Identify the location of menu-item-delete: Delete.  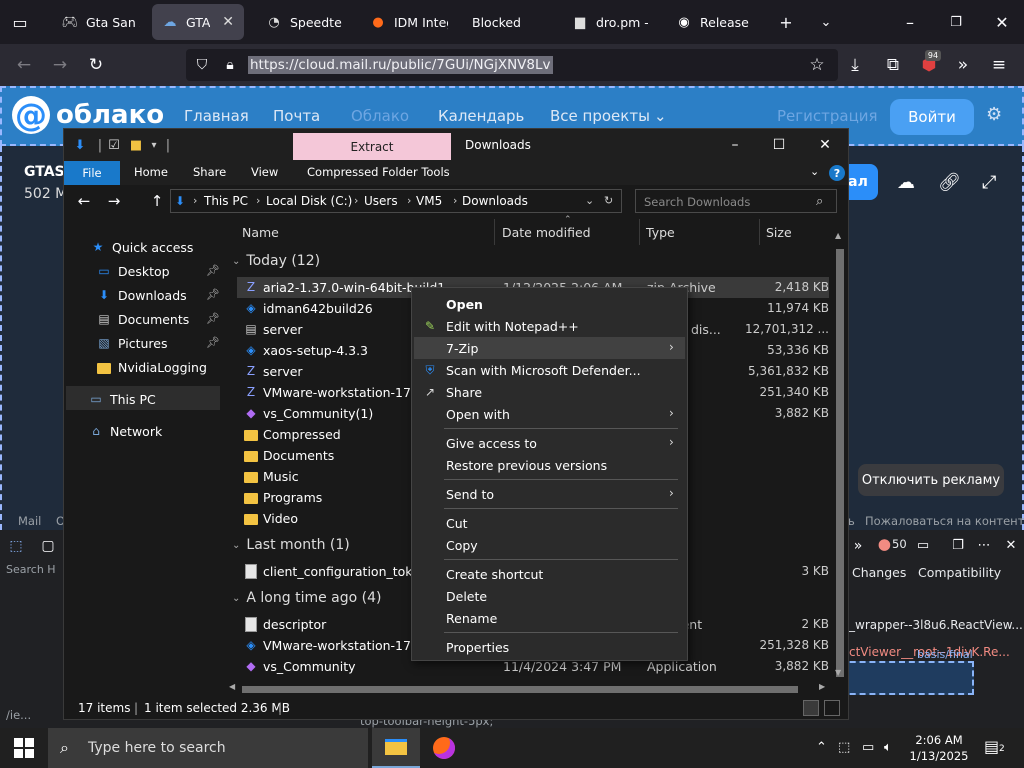
(549, 596).